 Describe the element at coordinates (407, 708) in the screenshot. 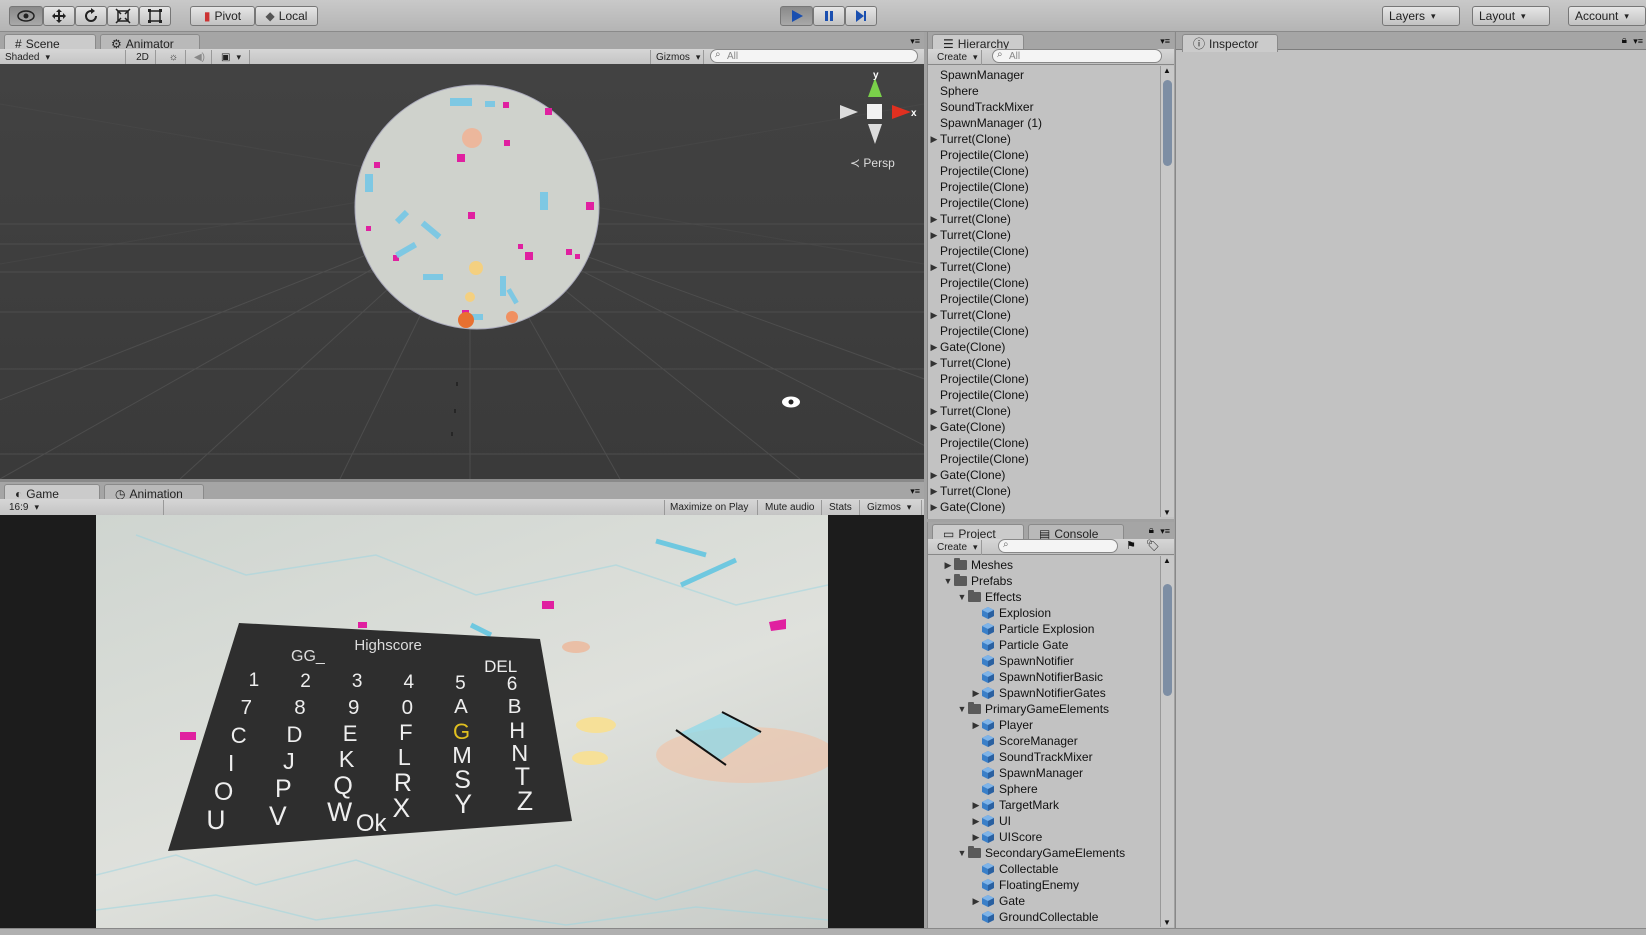

I see `key-0: 0` at that location.